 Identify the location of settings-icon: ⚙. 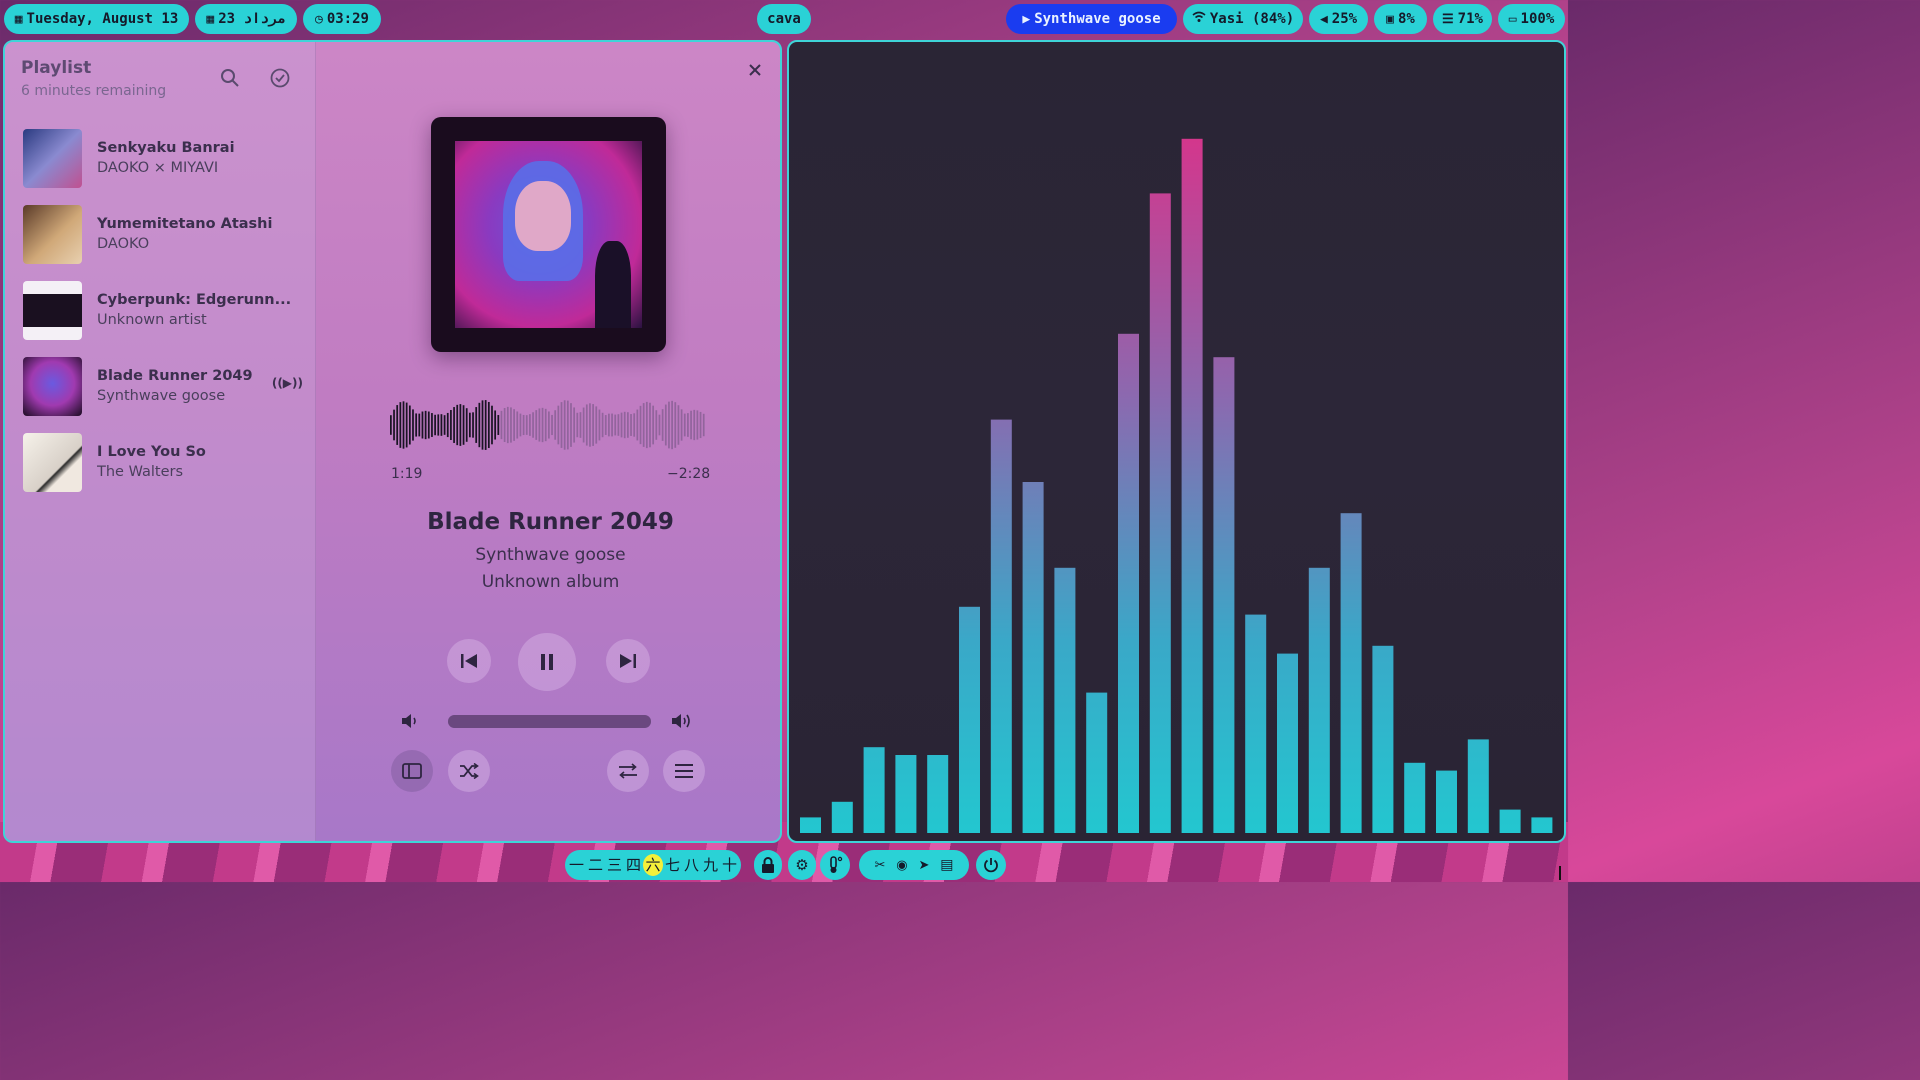
(802, 865).